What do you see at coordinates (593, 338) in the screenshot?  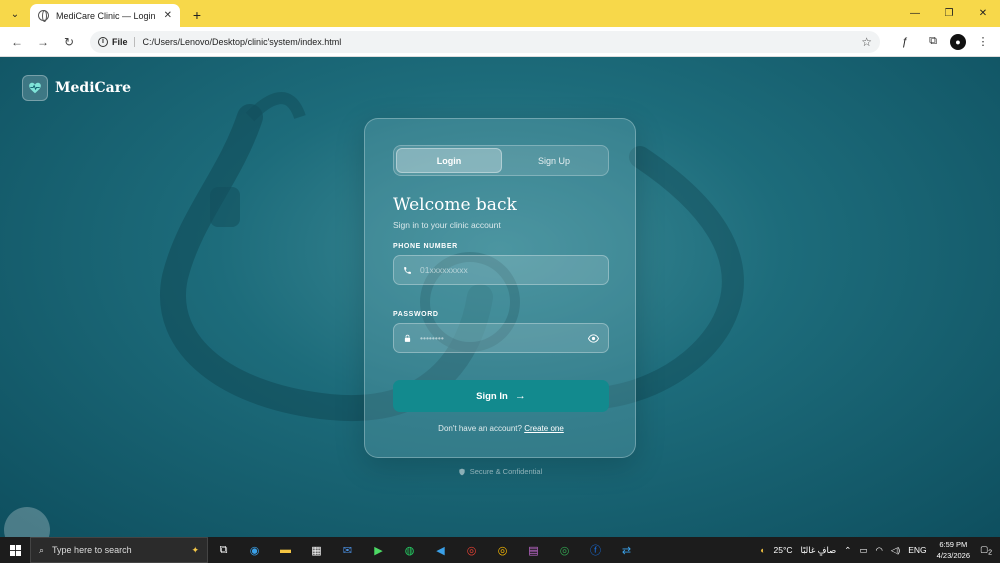 I see `eye-icon` at bounding box center [593, 338].